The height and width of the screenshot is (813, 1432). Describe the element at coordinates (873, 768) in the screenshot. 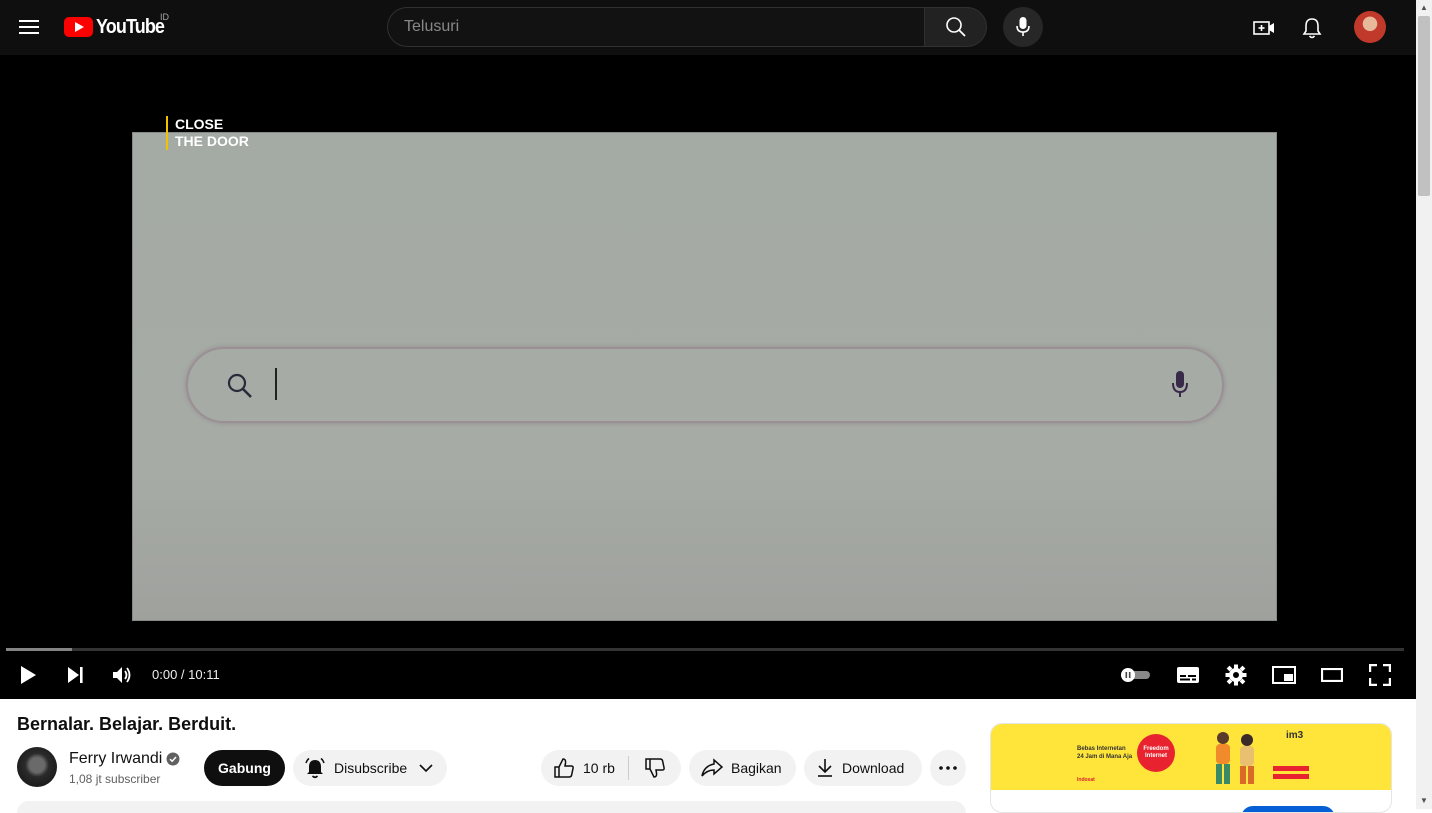

I see `download-label: Download` at that location.